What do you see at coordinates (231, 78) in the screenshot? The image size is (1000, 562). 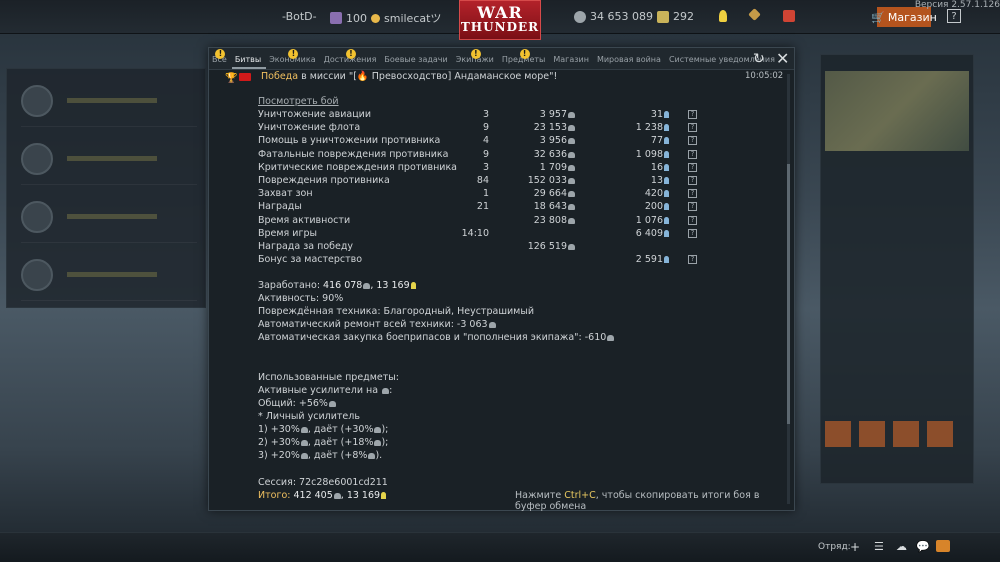 I see `trophy-icon: 🏆` at bounding box center [231, 78].